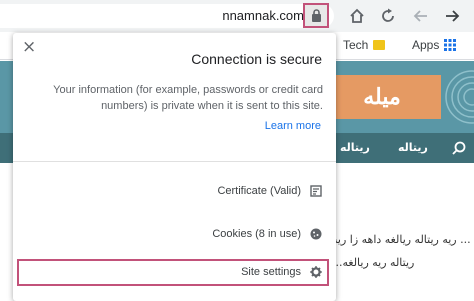 The image size is (474, 301). I want to click on folder-icon, so click(379, 45).